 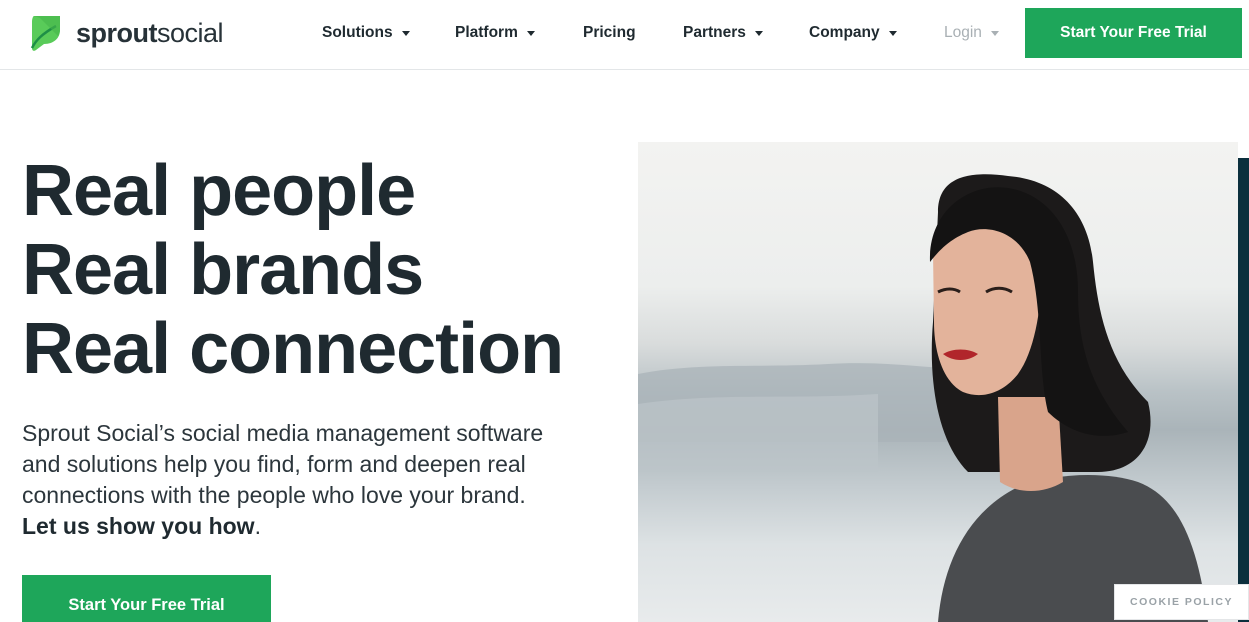 I want to click on headline-line-3: Real connection, so click(x=293, y=349).